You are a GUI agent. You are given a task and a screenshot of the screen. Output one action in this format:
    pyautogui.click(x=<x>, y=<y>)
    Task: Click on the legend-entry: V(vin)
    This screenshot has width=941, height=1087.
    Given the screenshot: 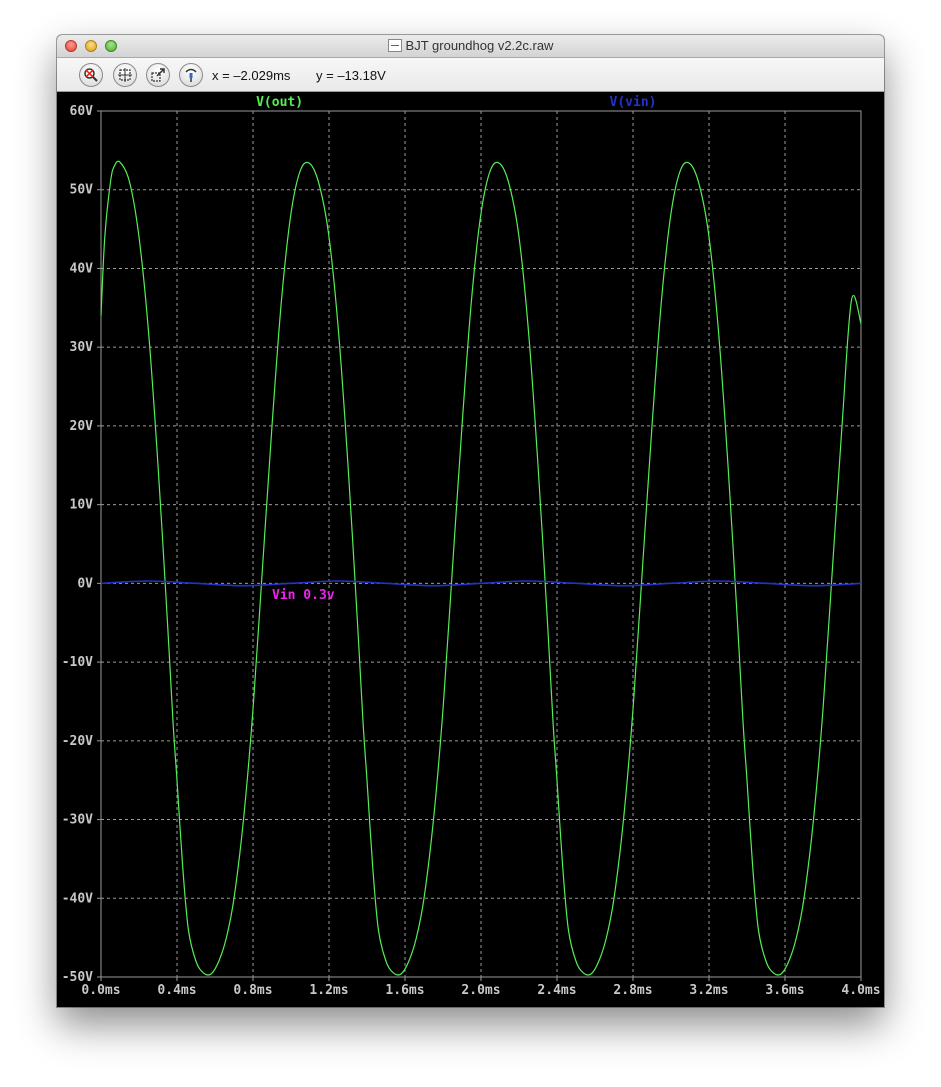 What is the action you would take?
    pyautogui.click(x=633, y=102)
    